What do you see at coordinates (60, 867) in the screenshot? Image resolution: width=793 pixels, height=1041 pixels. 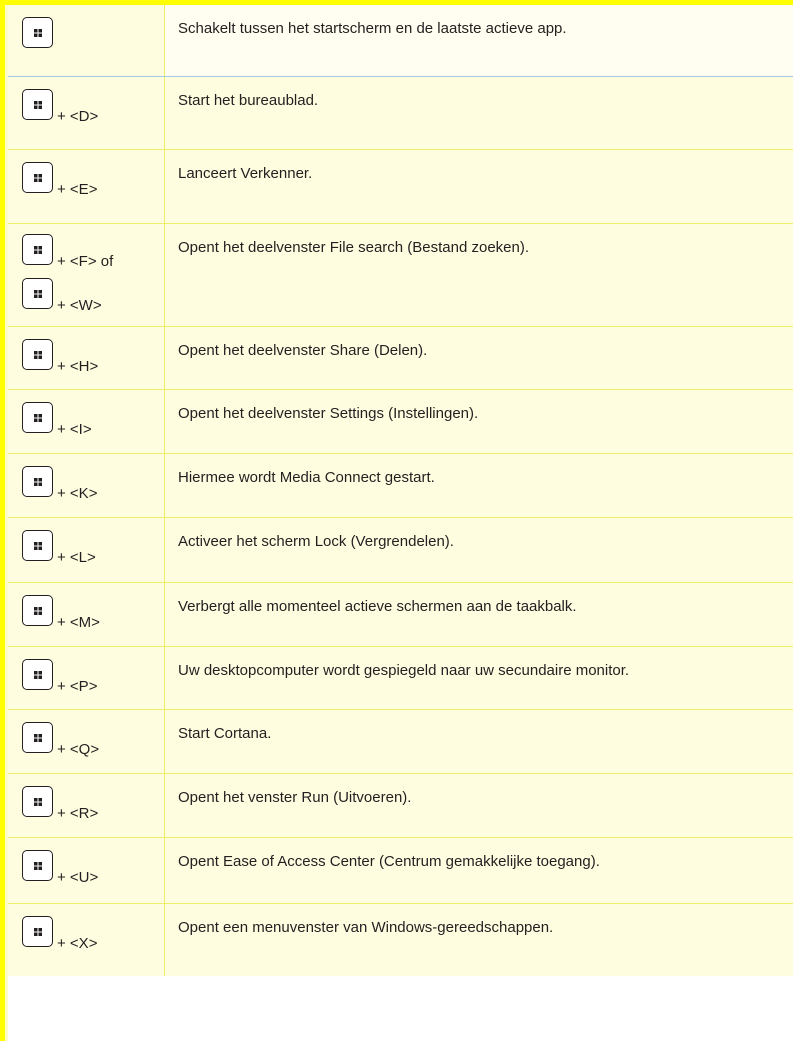 I see `key-combination: + <U>` at bounding box center [60, 867].